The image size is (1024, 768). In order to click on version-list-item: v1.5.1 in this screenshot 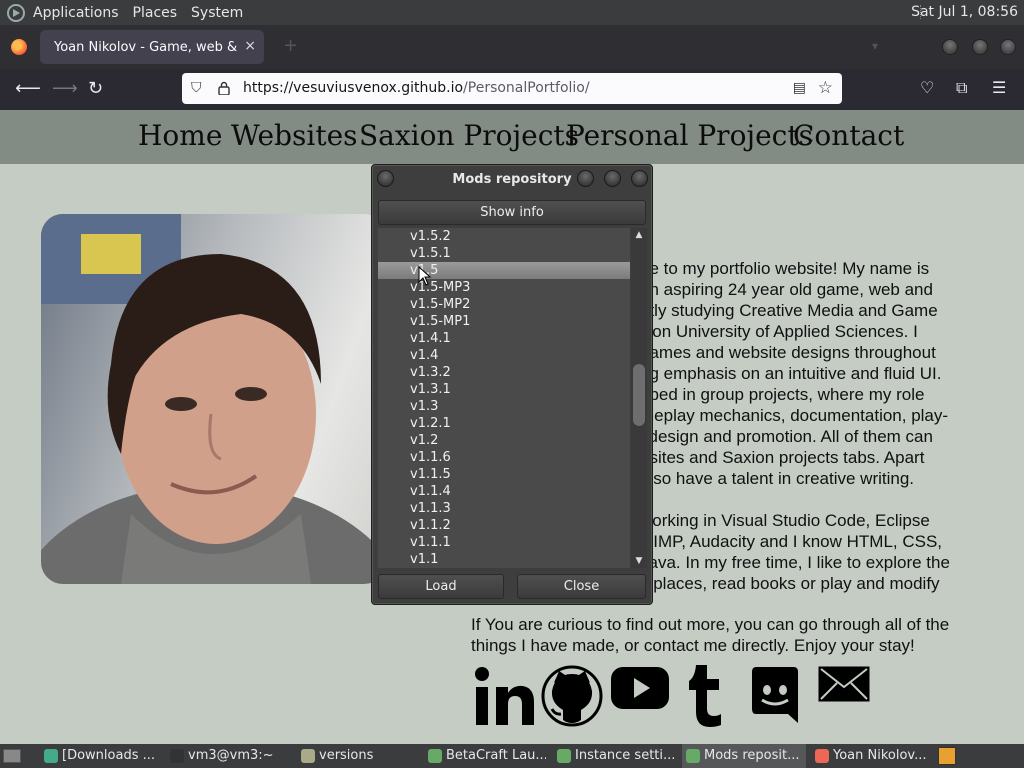, I will do `click(504, 253)`.